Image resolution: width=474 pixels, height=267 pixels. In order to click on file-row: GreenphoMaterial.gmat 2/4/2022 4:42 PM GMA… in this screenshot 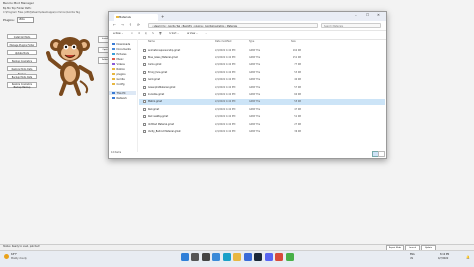, I will do `click(262, 87)`.